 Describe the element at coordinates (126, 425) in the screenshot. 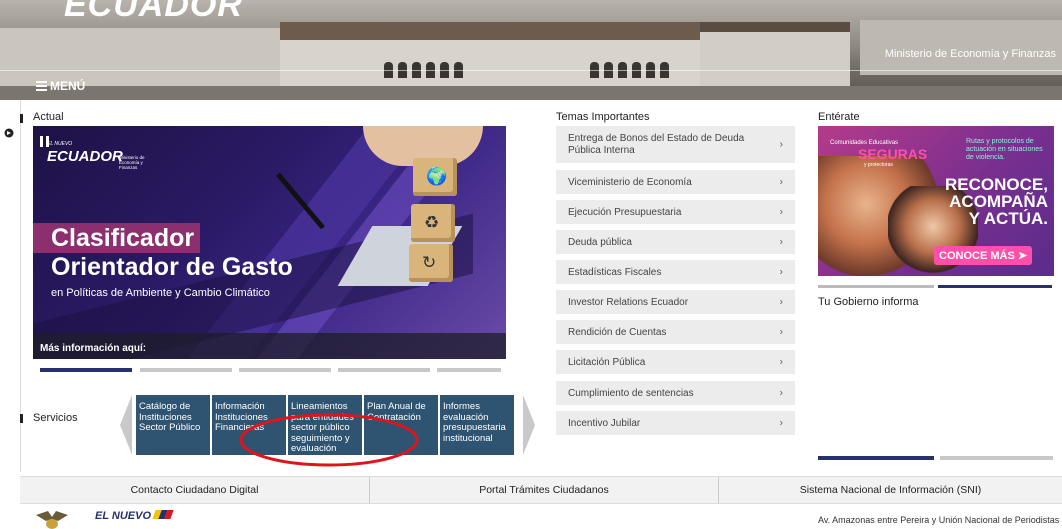

I see `services-prev-arrow-icon` at that location.